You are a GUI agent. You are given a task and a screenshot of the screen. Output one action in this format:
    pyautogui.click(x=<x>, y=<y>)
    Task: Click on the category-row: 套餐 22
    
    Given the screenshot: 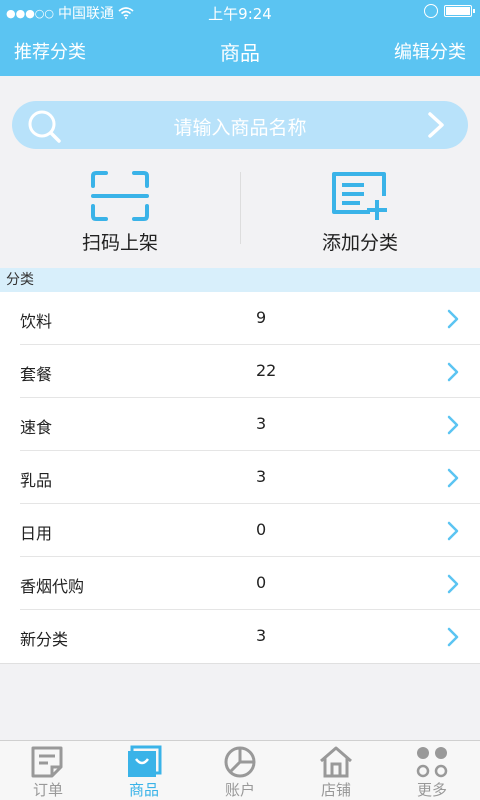 What is the action you would take?
    pyautogui.click(x=240, y=371)
    